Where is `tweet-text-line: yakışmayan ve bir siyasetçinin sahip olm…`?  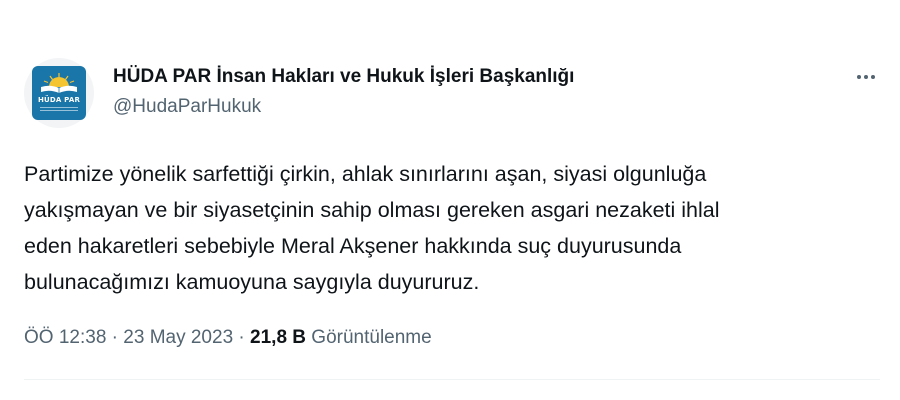 tweet-text-line: yakışmayan ve bir siyasetçinin sahip olm… is located at coordinates (372, 210).